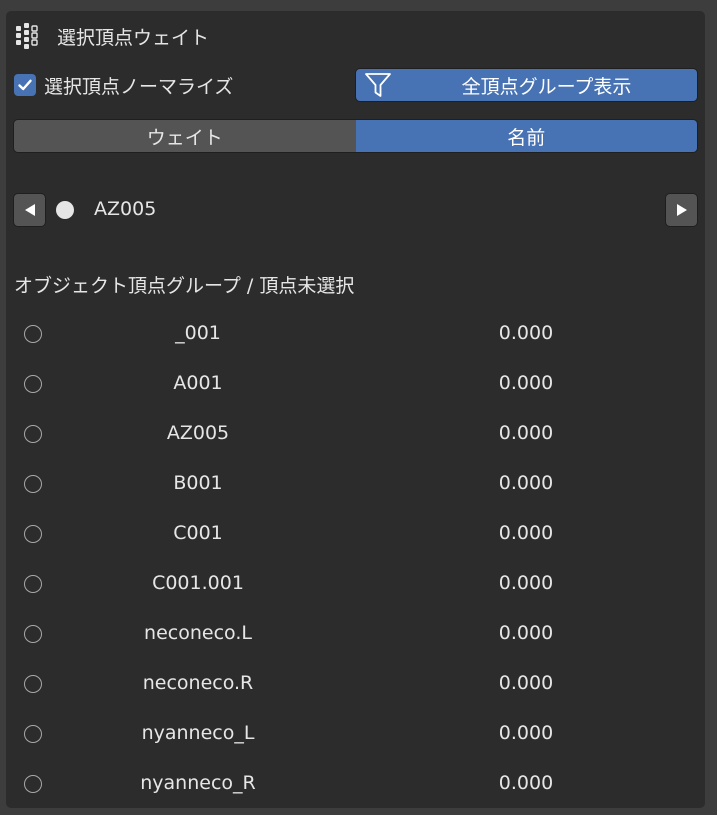  What do you see at coordinates (185, 136) in the screenshot?
I see `sort-by-weight-tab: ウェイト` at bounding box center [185, 136].